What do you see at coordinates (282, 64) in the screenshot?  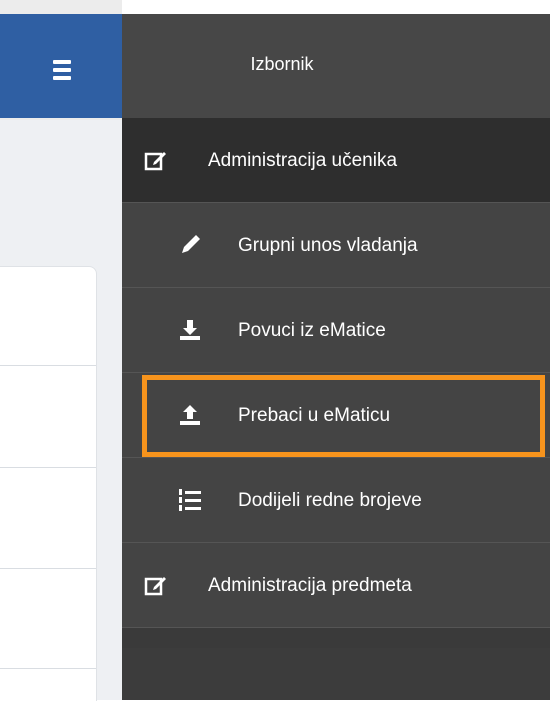 I see `sidebar-title: Izbornik` at bounding box center [282, 64].